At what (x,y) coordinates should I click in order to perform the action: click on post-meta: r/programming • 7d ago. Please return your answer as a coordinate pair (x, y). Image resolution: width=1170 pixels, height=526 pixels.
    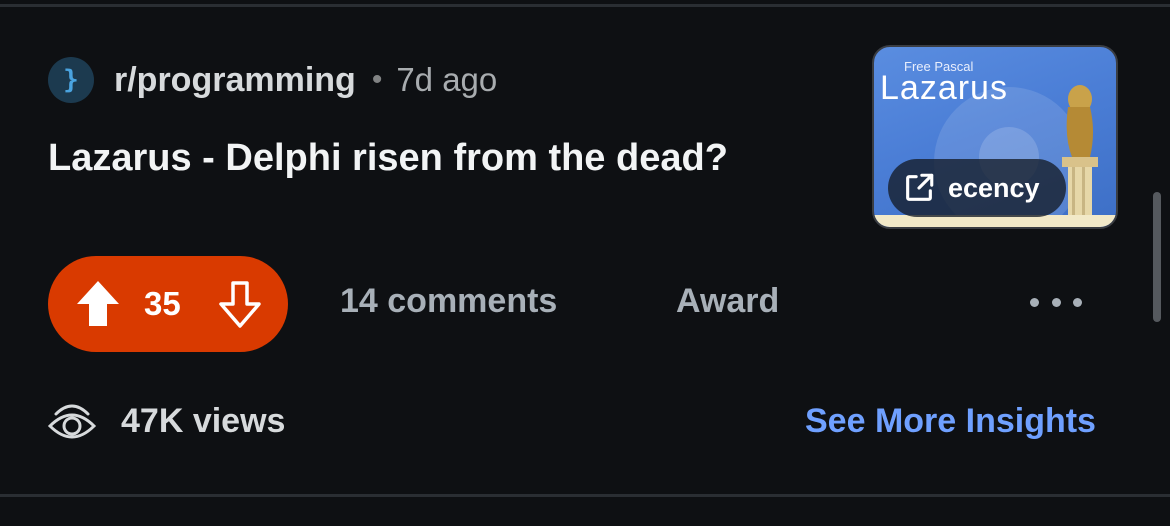
    Looking at the image, I should click on (305, 80).